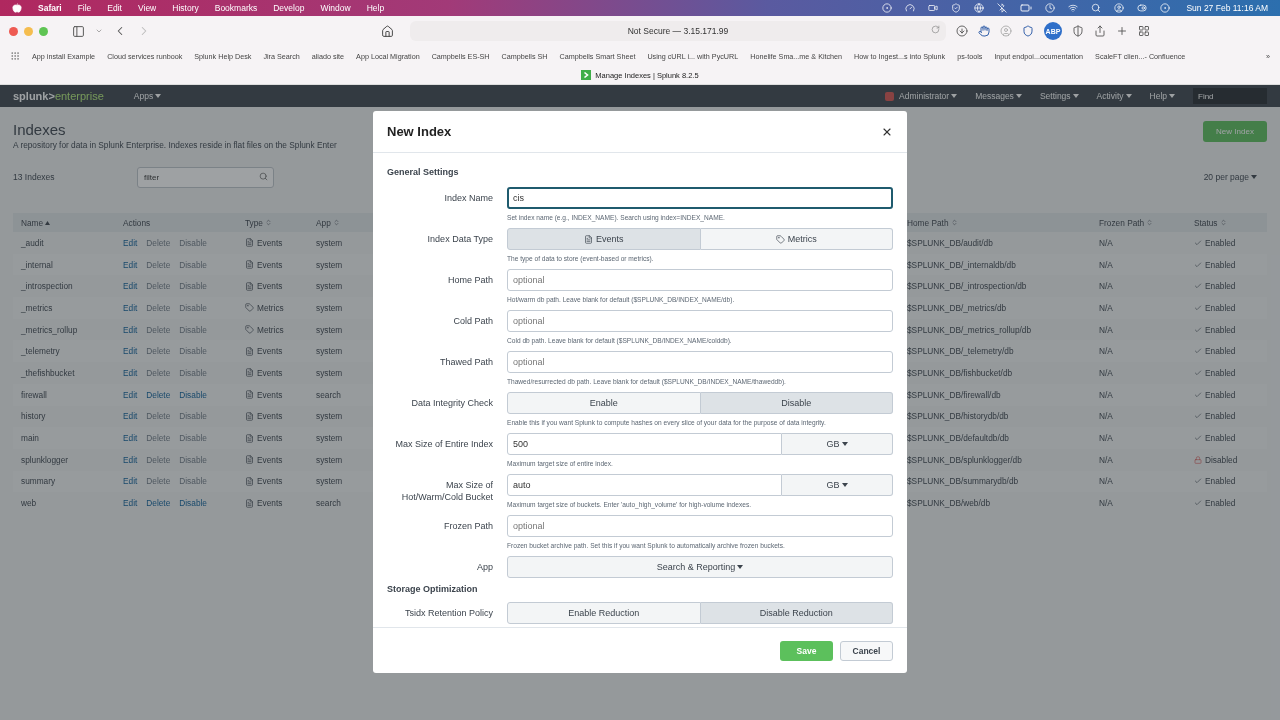 Image resolution: width=1280 pixels, height=720 pixels. Describe the element at coordinates (13, 31) in the screenshot. I see `close-window-button` at that location.